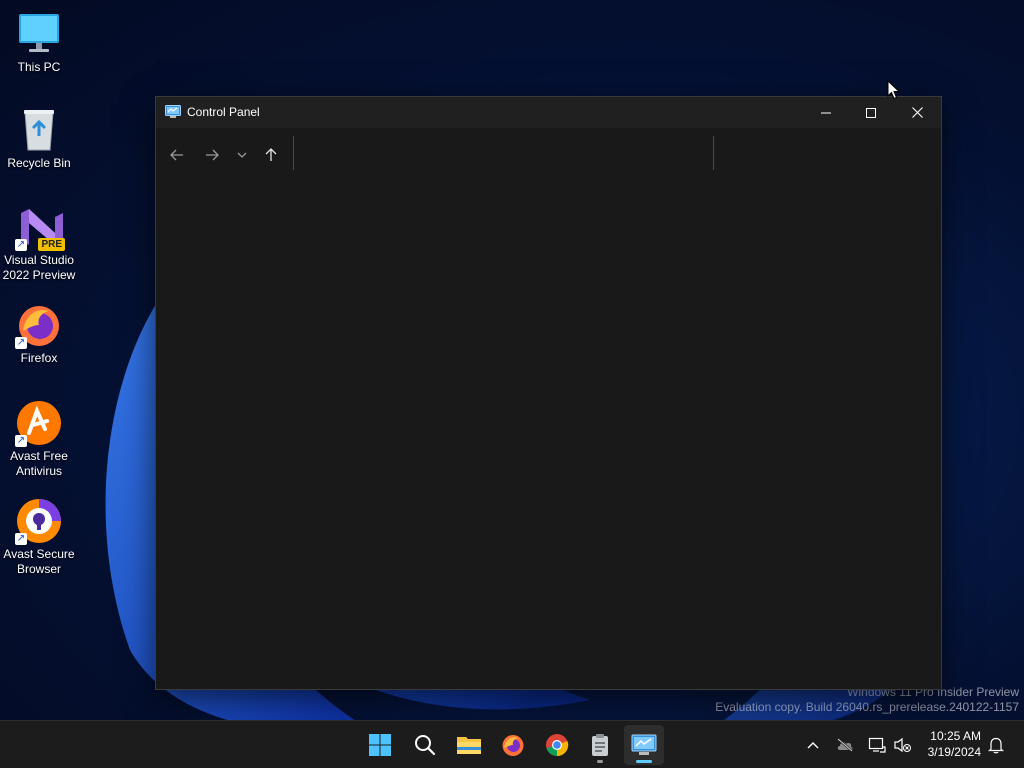  Describe the element at coordinates (39, 456) in the screenshot. I see `desktop-icon-label-line1: Avast Free` at that location.